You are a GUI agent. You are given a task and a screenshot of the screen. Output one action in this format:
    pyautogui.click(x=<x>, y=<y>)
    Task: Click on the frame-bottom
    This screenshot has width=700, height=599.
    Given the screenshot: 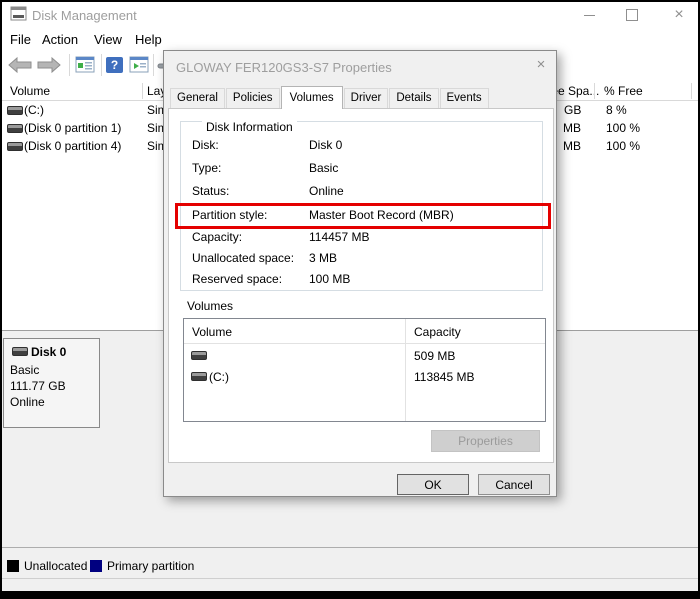 What is the action you would take?
    pyautogui.click(x=350, y=595)
    